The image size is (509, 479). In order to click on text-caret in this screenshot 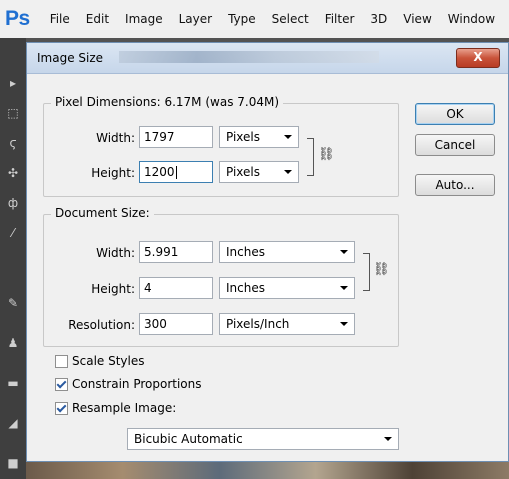, I will do `click(176, 172)`.